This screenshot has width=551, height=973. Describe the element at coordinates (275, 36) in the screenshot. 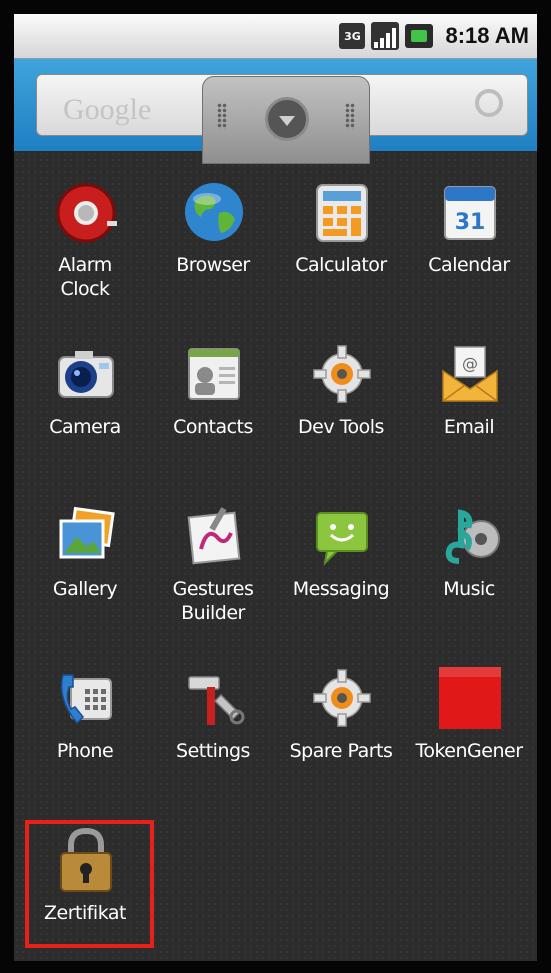

I see `status-bar: 3G 8:18 AM` at that location.